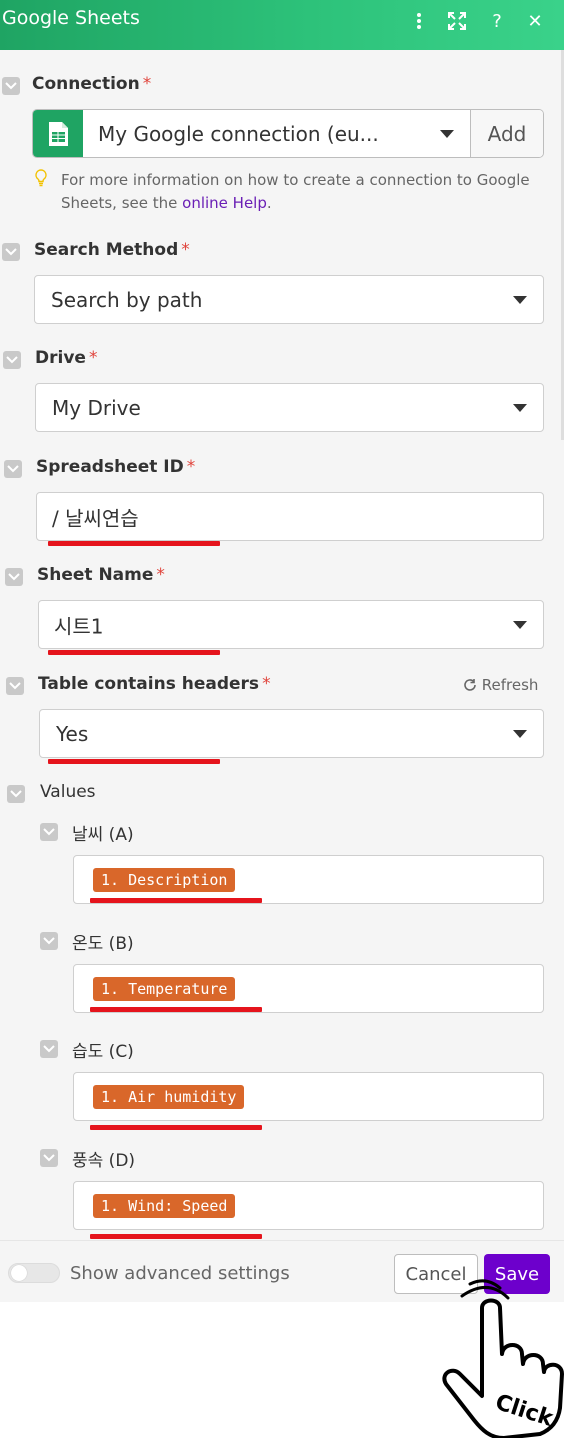 Image resolution: width=564 pixels, height=1450 pixels. Describe the element at coordinates (112, 250) in the screenshot. I see `search-method-label: Search Method *` at that location.